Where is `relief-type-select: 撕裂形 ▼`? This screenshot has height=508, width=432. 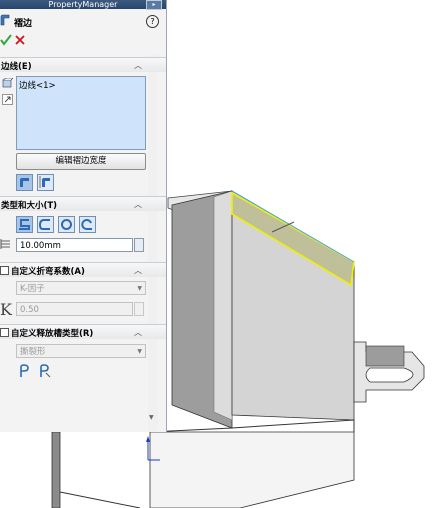 relief-type-select: 撕裂形 ▼ is located at coordinates (81, 351).